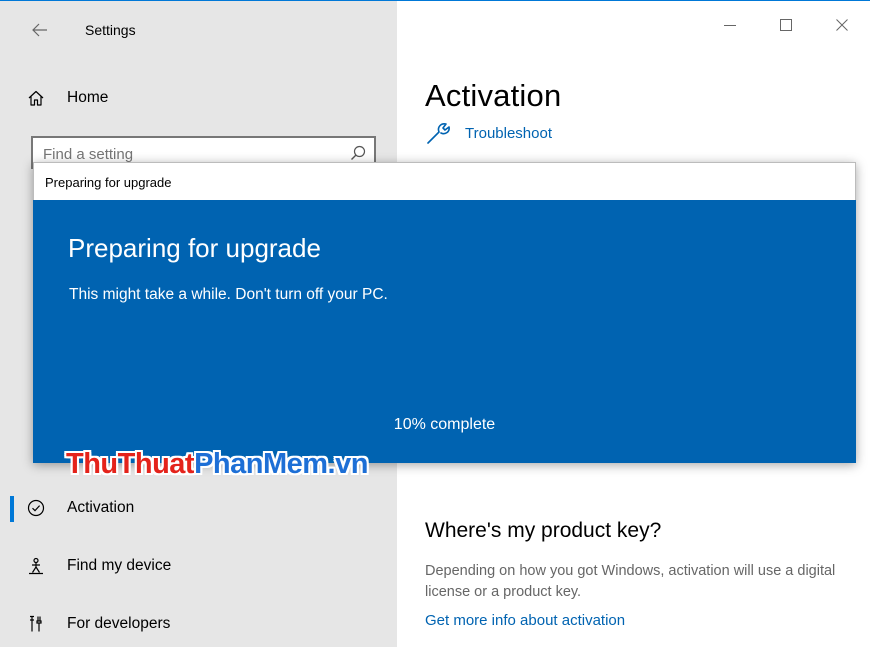 Image resolution: width=870 pixels, height=647 pixels. I want to click on dialog-title-bar: Preparing for upgrade, so click(444, 181).